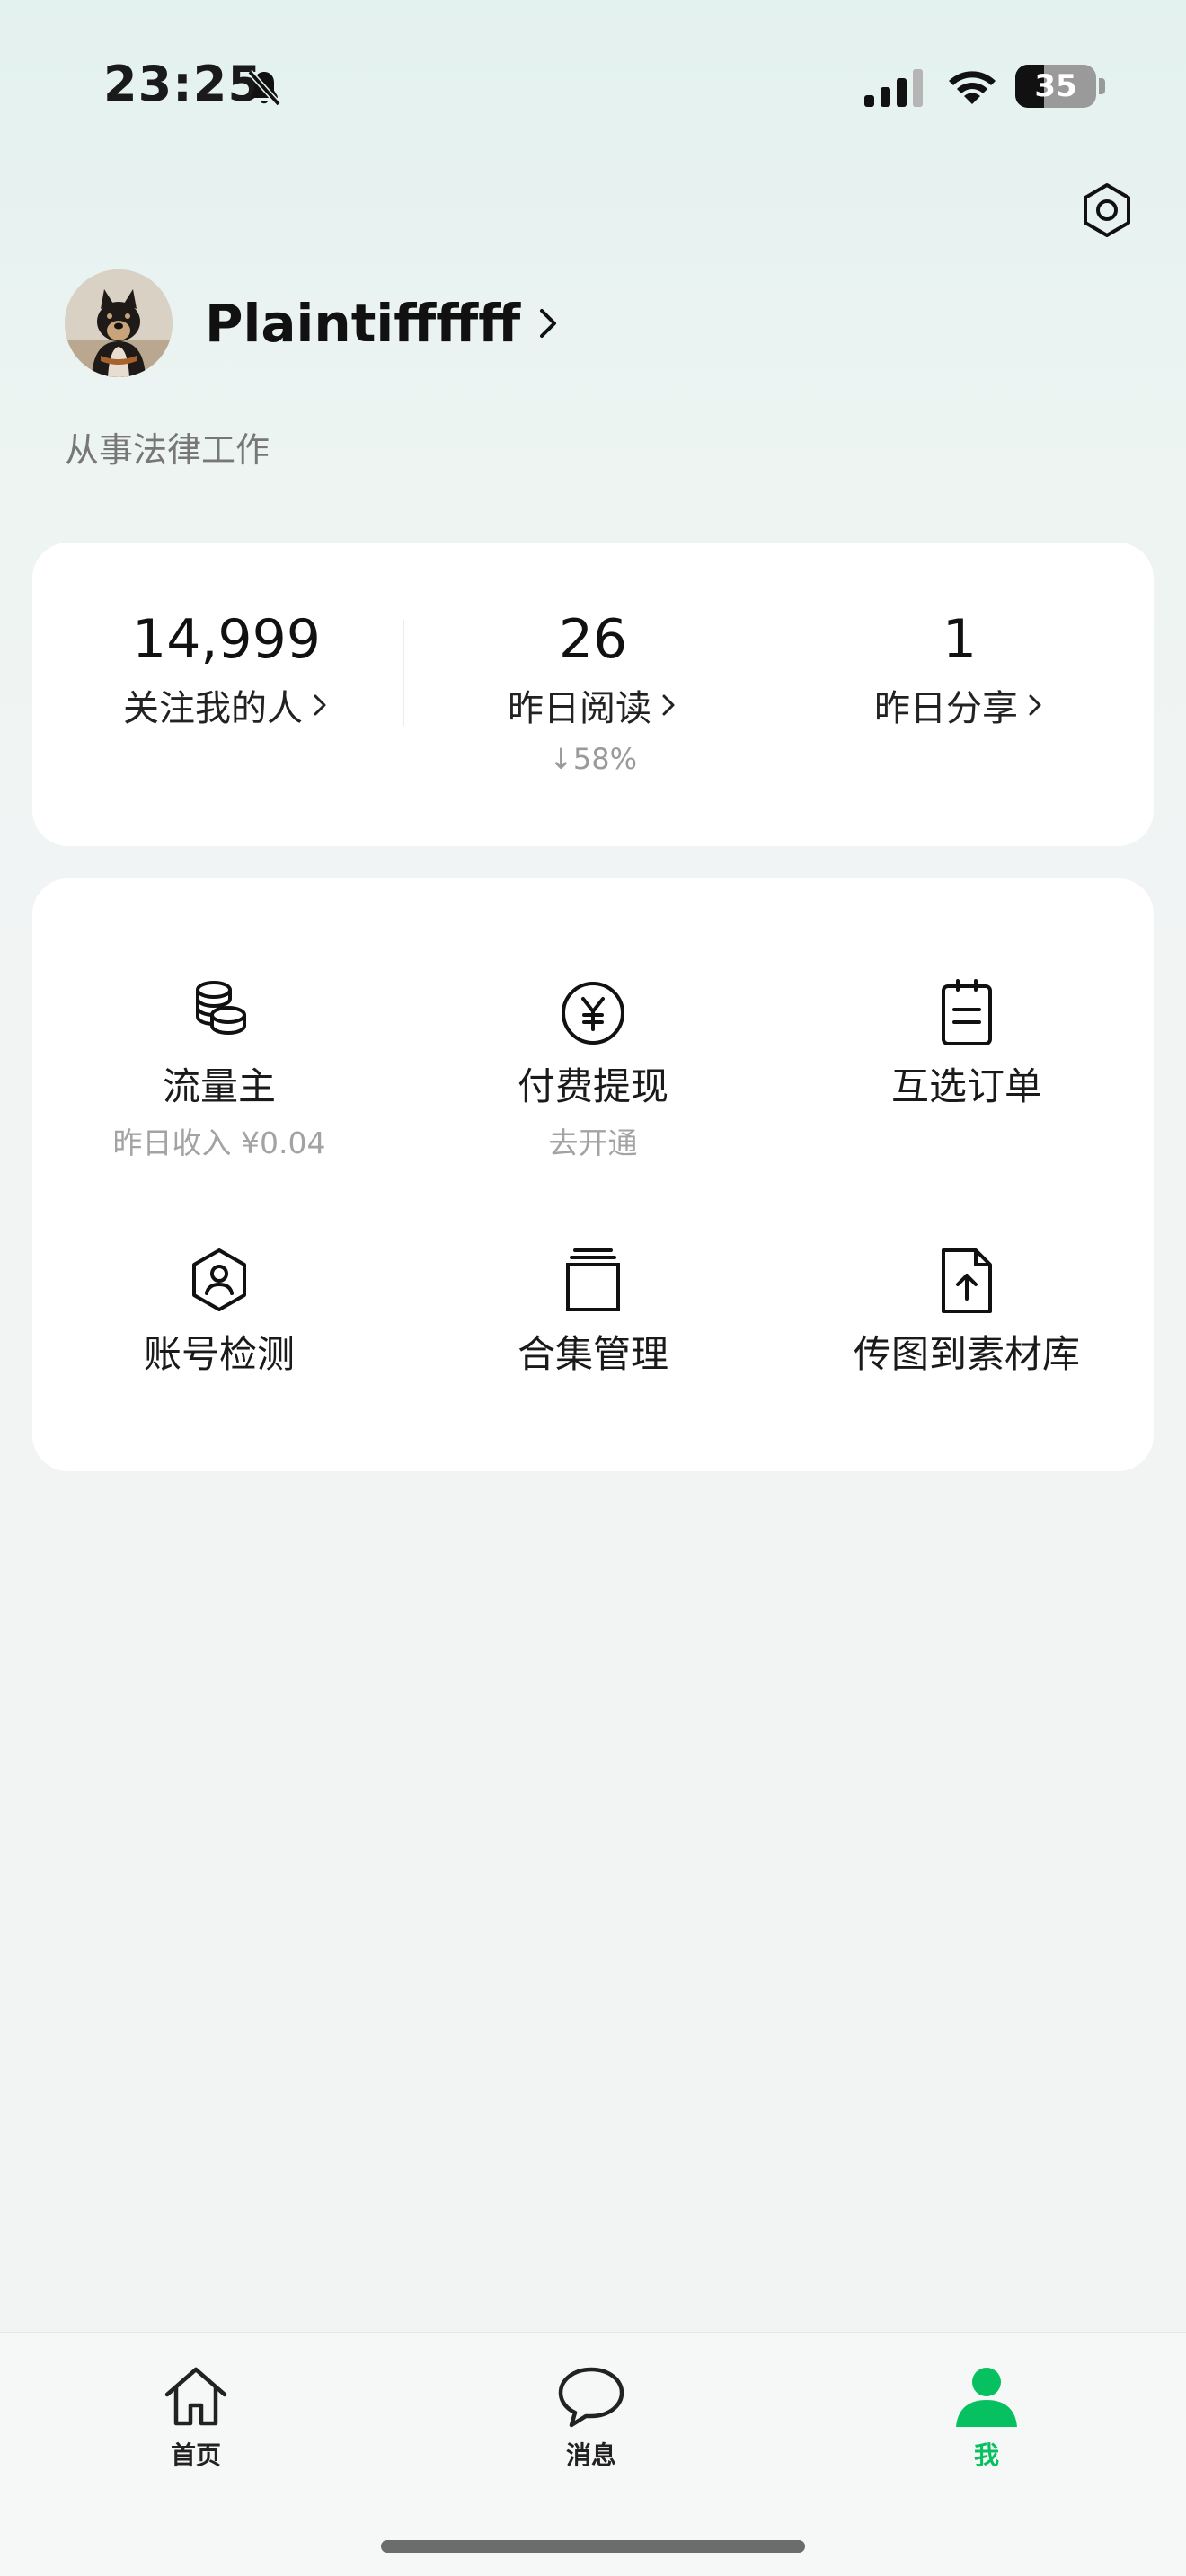 This screenshot has height=2576, width=1186. I want to click on menu-item-paid-withdraw: 付费提现 去开通, so click(593, 1069).